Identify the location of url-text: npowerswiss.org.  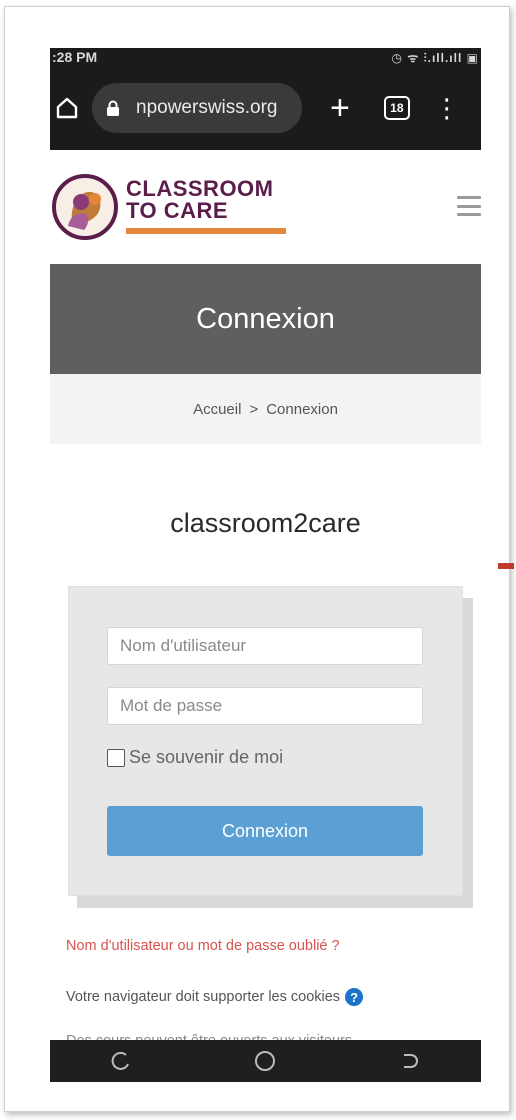
(207, 107).